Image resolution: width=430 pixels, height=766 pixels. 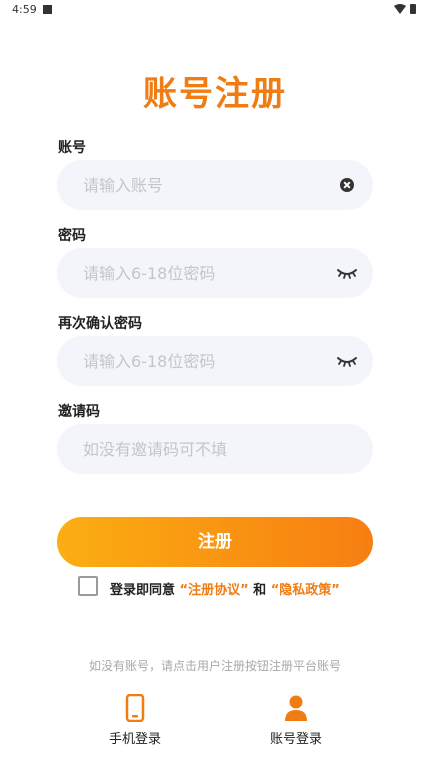 What do you see at coordinates (100, 324) in the screenshot?
I see `confirm-password-label: 再次确认密码` at bounding box center [100, 324].